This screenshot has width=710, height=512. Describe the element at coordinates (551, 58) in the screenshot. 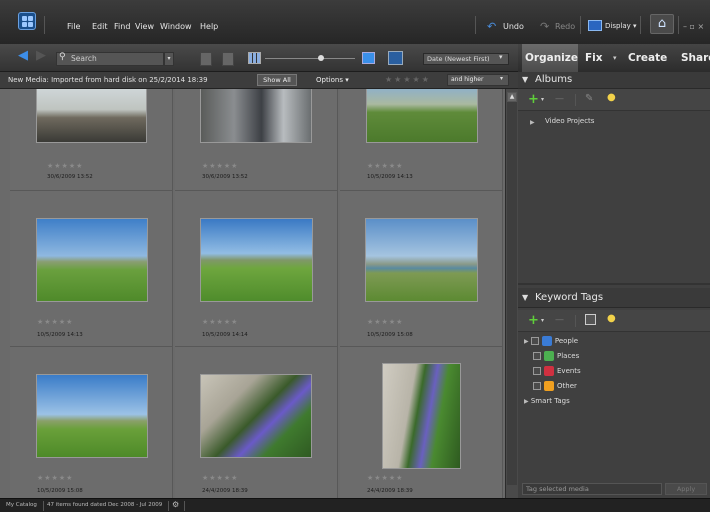

I see `tab-organize: Organize` at that location.